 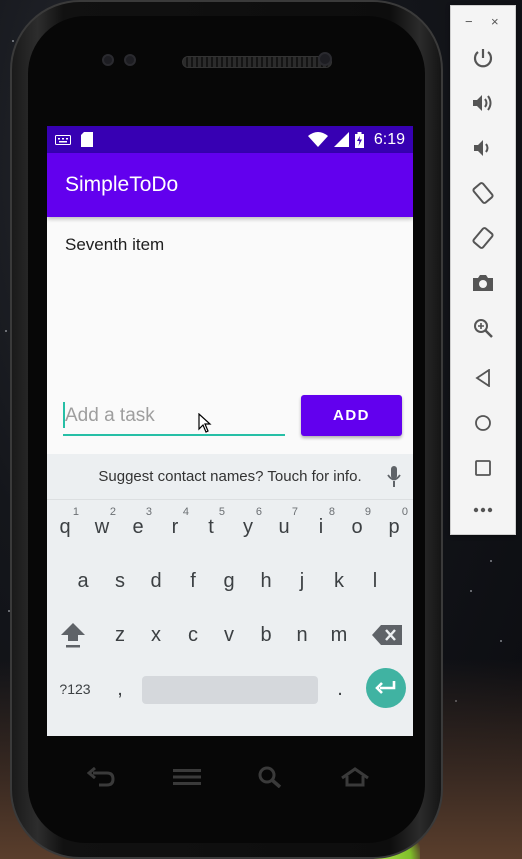 I want to click on key-i: 8i, so click(x=321, y=527).